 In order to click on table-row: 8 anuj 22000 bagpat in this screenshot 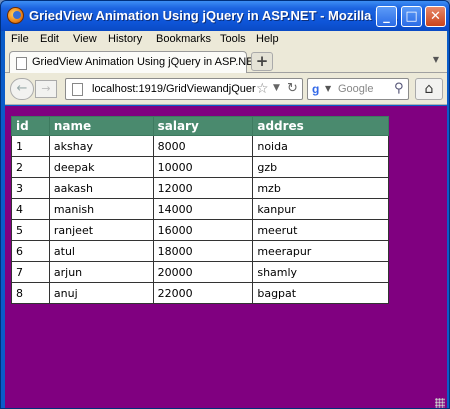, I will do `click(200, 293)`.